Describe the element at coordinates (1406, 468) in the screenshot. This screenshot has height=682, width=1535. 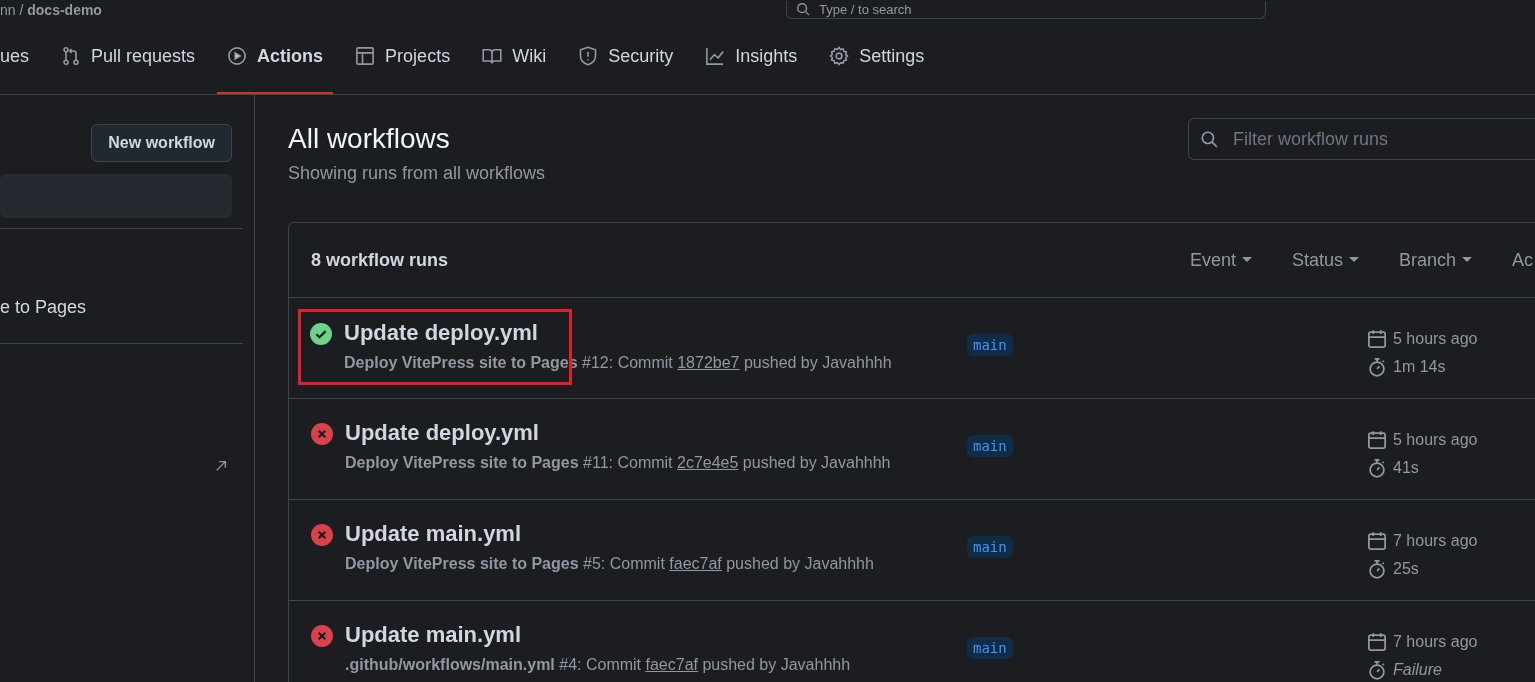
I see `run-duration: 41s` at that location.